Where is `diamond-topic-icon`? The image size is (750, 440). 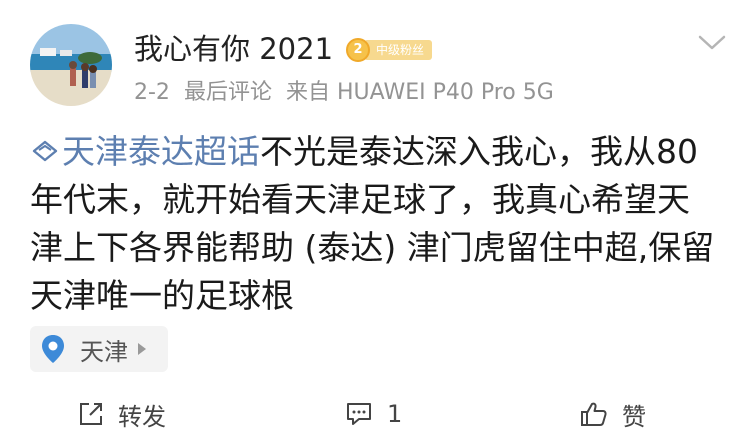
diamond-topic-icon is located at coordinates (45, 151).